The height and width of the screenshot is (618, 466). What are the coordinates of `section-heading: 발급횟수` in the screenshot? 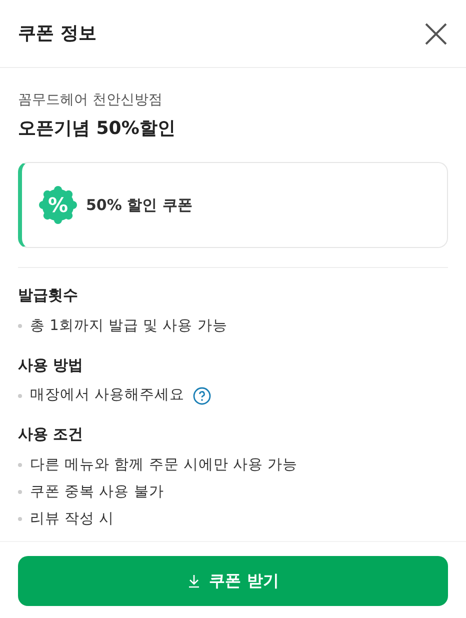 It's located at (48, 295).